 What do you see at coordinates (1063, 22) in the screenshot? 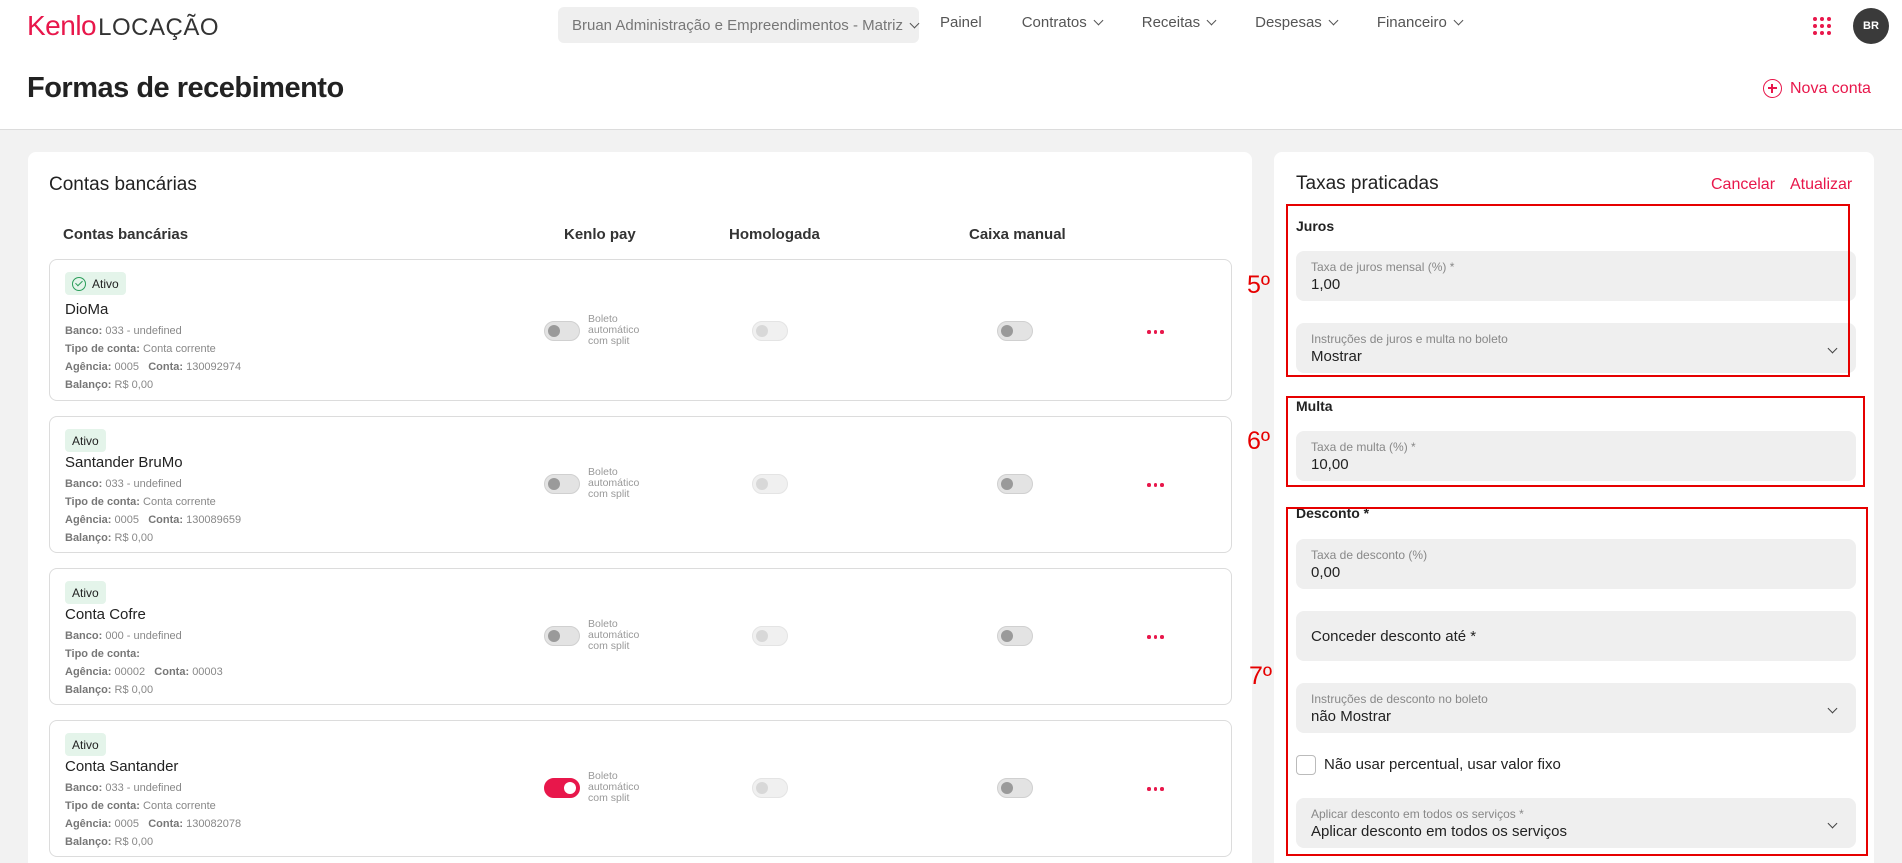
I see `nav-item-contratos: Contratos` at bounding box center [1063, 22].